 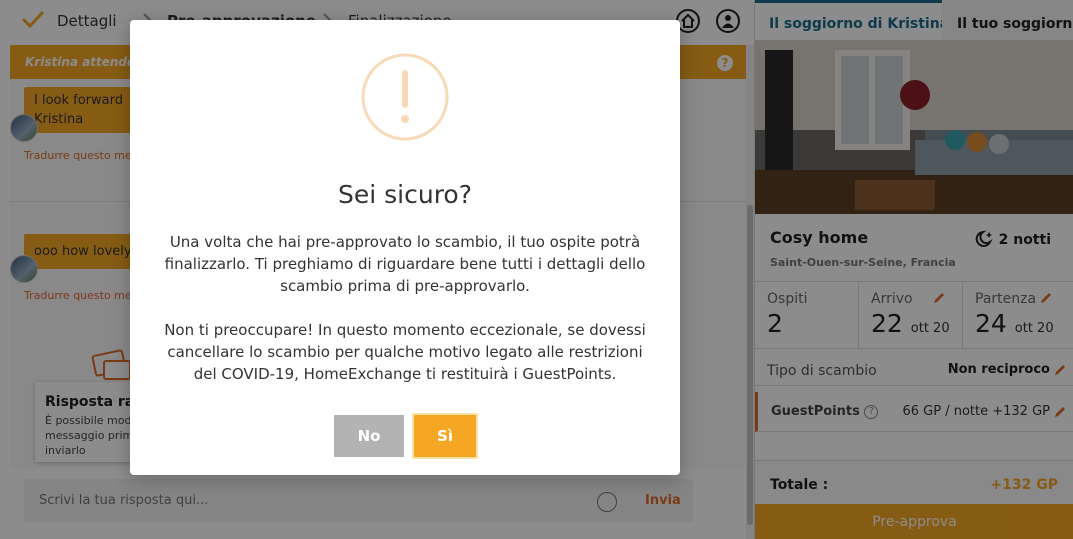 What do you see at coordinates (369, 436) in the screenshot?
I see `no-button: No` at bounding box center [369, 436].